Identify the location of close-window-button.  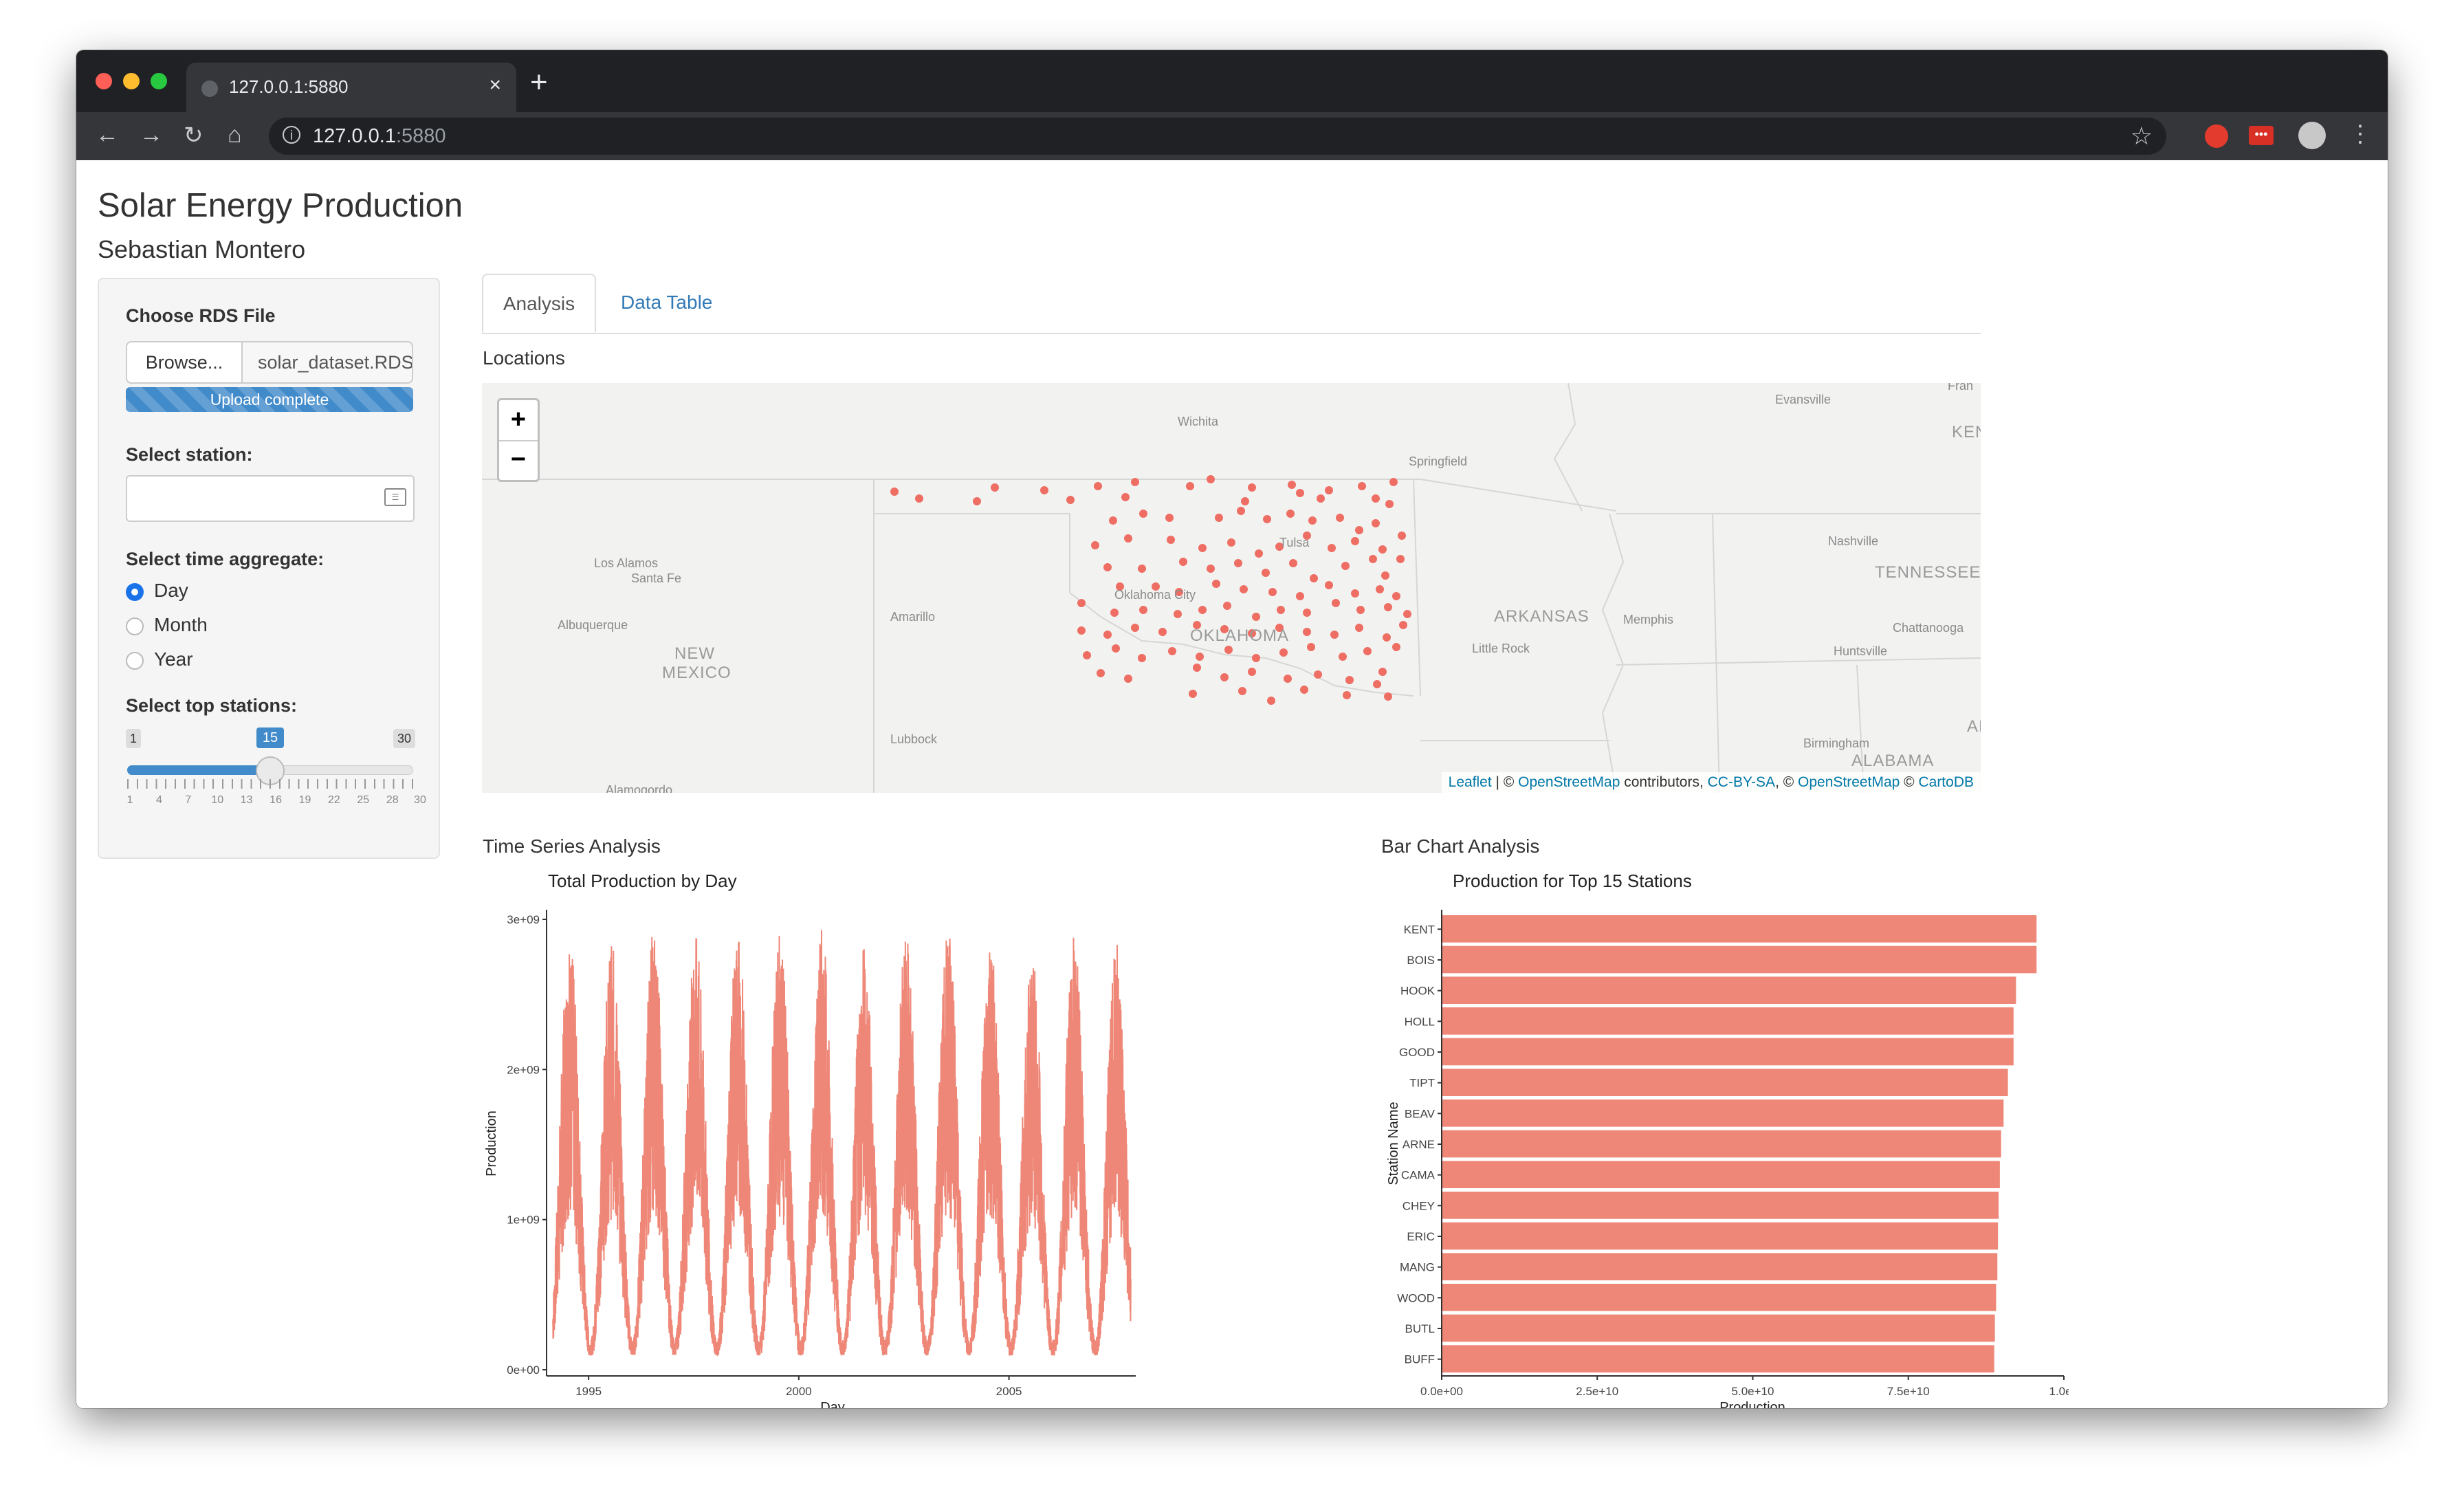
(104, 81).